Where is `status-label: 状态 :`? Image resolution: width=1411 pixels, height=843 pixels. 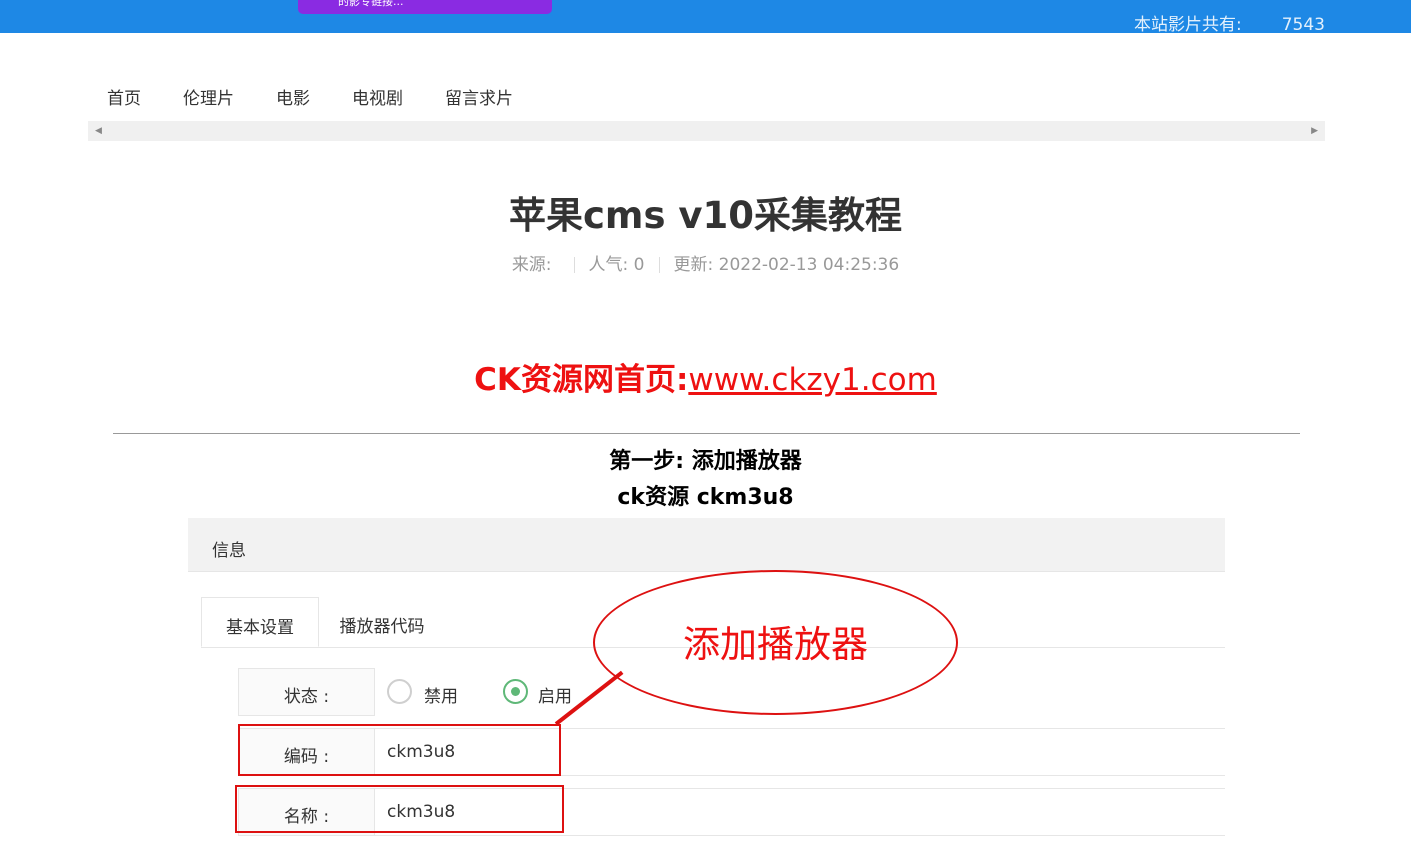
status-label: 状态 : is located at coordinates (306, 692).